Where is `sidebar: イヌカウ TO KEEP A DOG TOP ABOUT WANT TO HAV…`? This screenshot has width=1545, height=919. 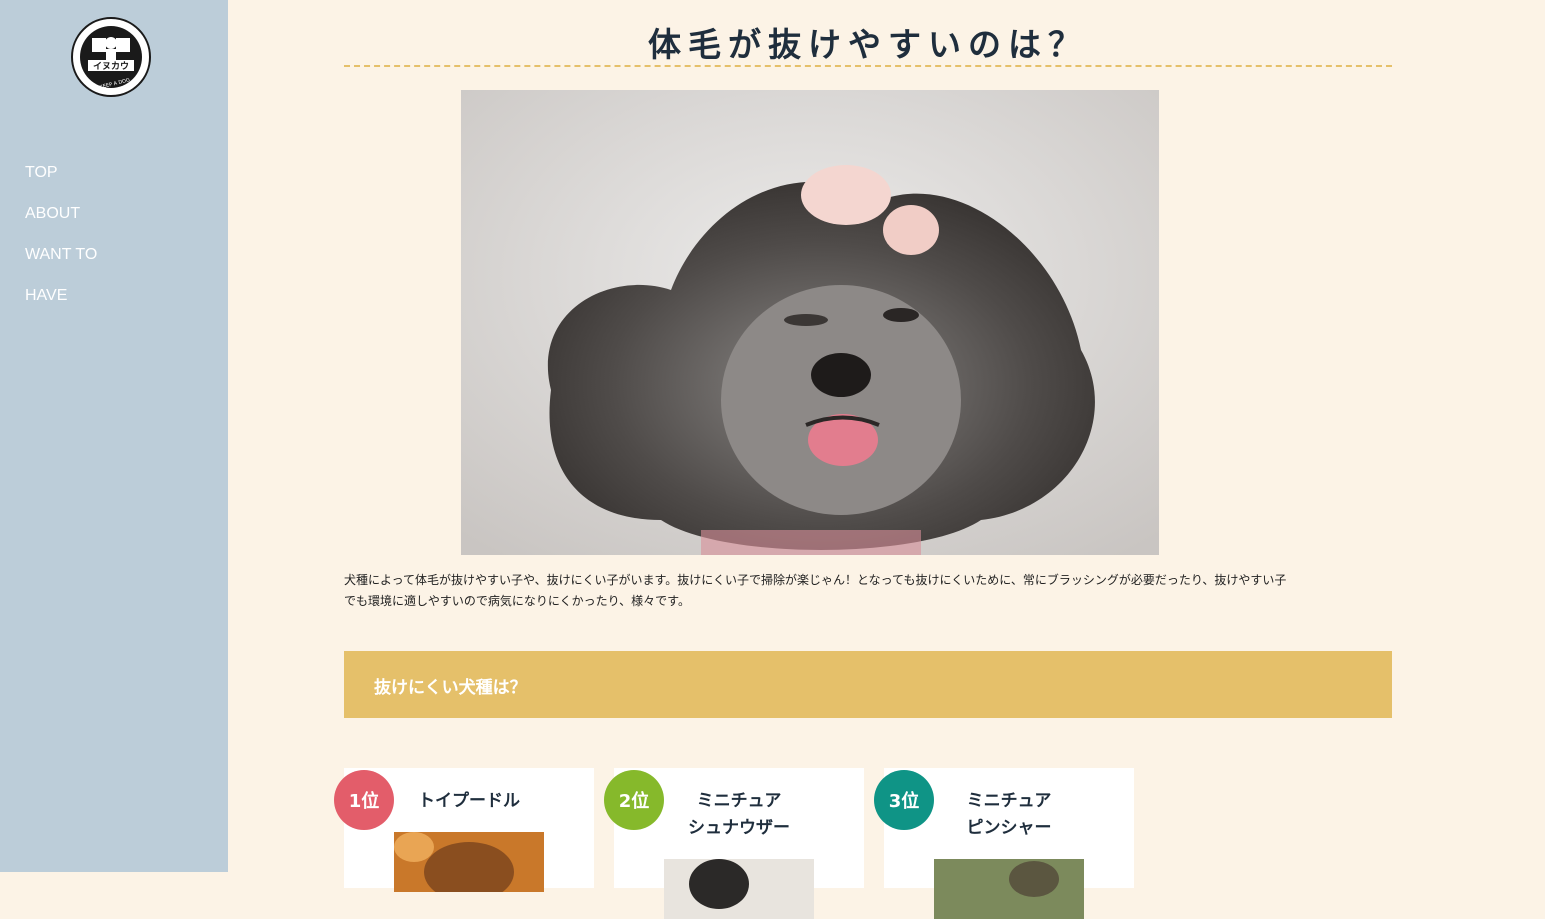 sidebar: イヌカウ TO KEEP A DOG TOP ABOUT WANT TO HAV… is located at coordinates (114, 436).